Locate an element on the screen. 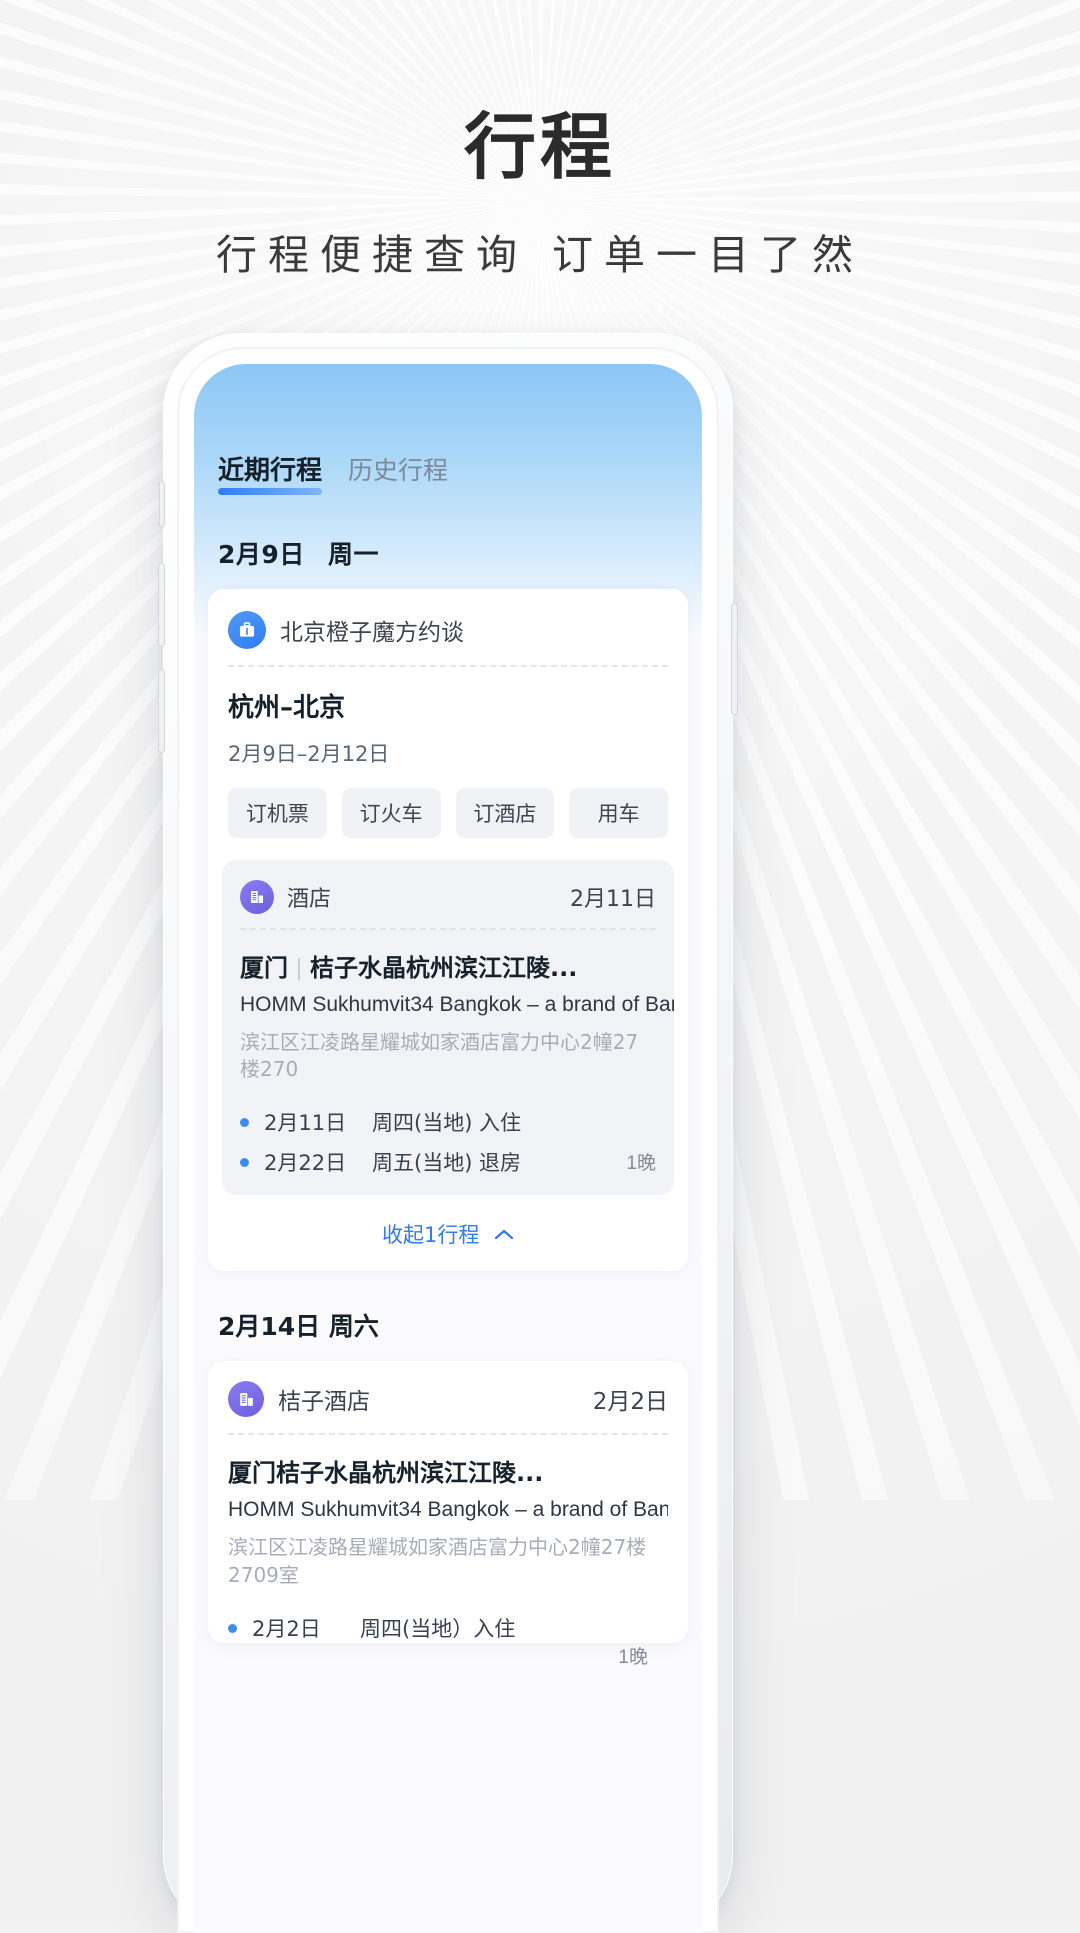 Image resolution: width=1080 pixels, height=1933 pixels. checkin-row: 2月2日 周四(当地）入住 is located at coordinates (448, 1628).